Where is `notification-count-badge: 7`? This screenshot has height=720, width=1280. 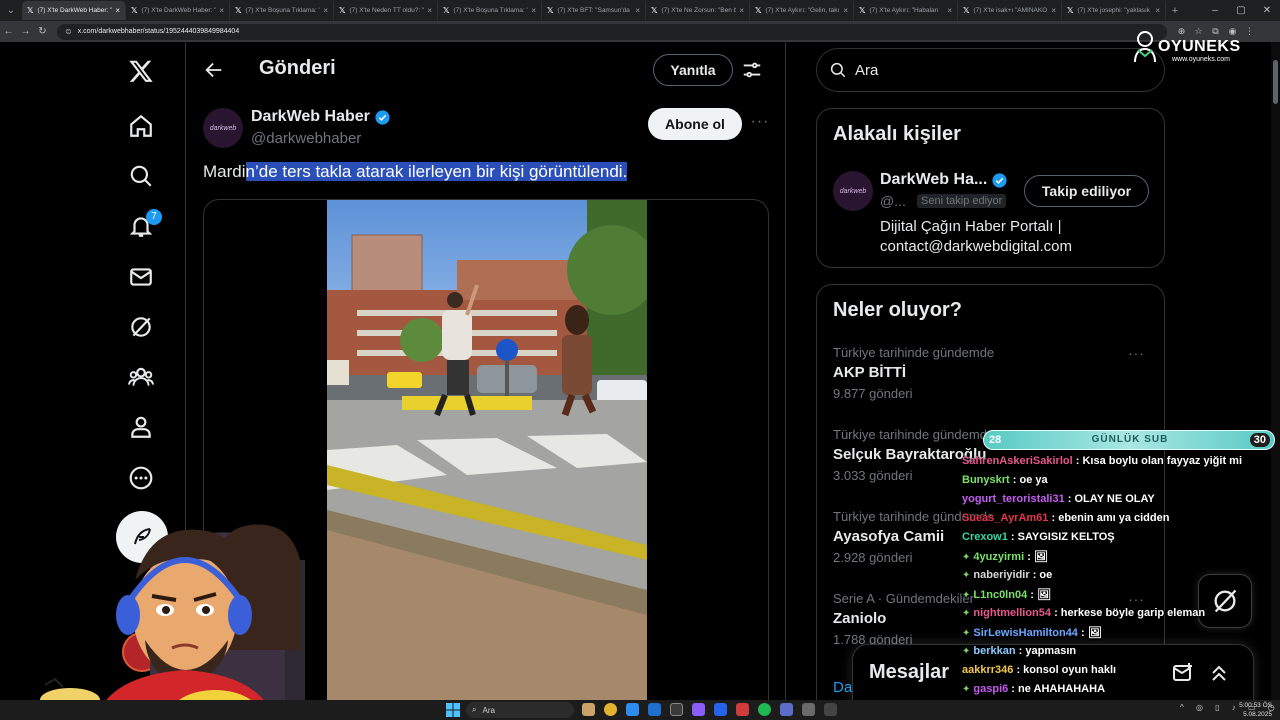 notification-count-badge: 7 is located at coordinates (154, 217).